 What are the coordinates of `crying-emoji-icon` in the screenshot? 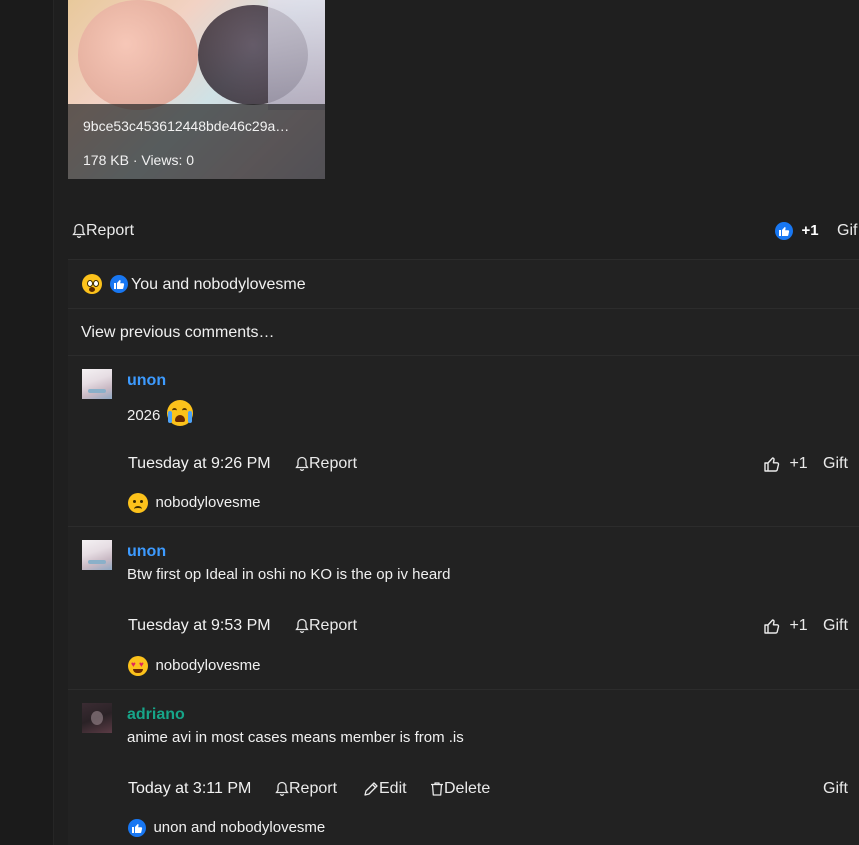 It's located at (179, 413).